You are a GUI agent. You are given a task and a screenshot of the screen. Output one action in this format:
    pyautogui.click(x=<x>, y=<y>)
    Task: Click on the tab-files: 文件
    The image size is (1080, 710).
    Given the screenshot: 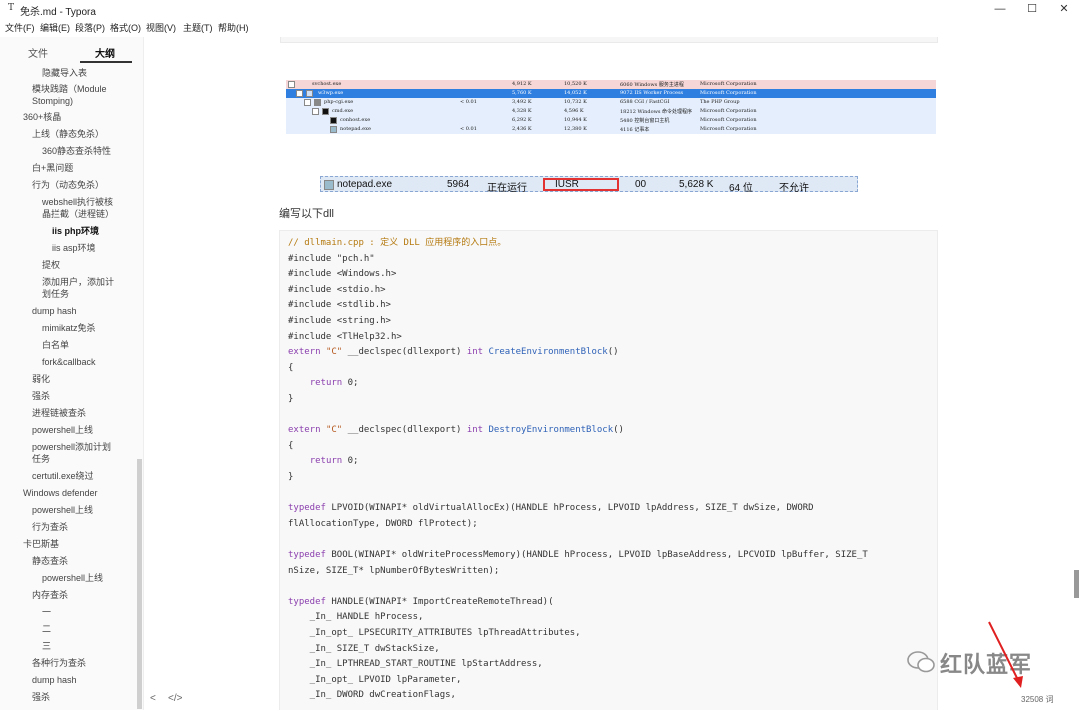 What is the action you would take?
    pyautogui.click(x=38, y=52)
    